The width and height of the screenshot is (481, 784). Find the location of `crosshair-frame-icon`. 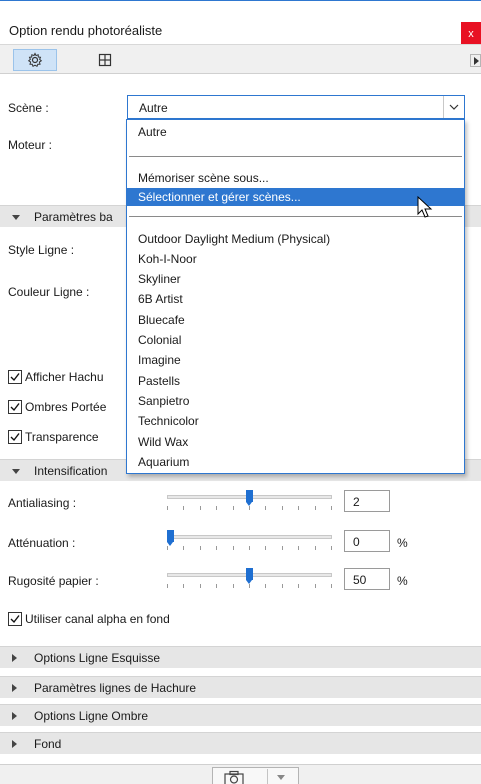

crosshair-frame-icon is located at coordinates (105, 60).